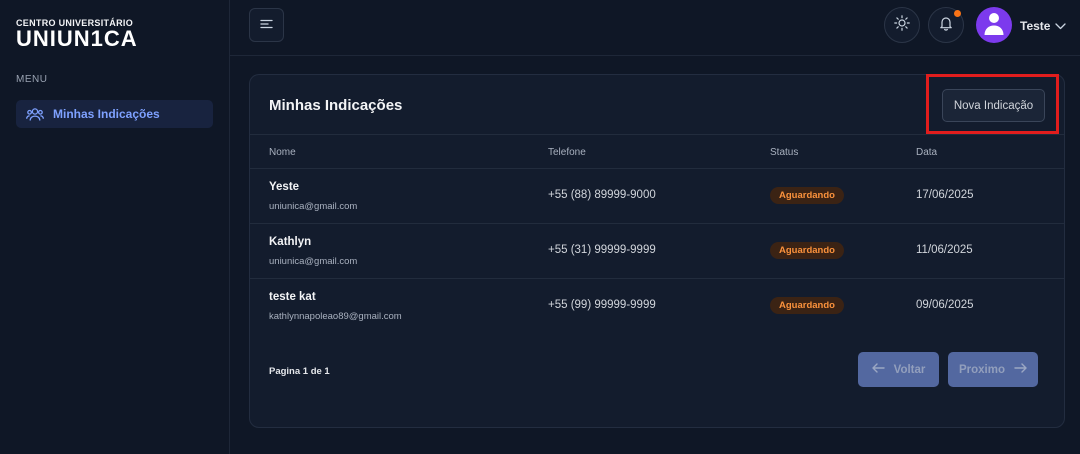  Describe the element at coordinates (1035, 26) in the screenshot. I see `user-name: Teste` at that location.